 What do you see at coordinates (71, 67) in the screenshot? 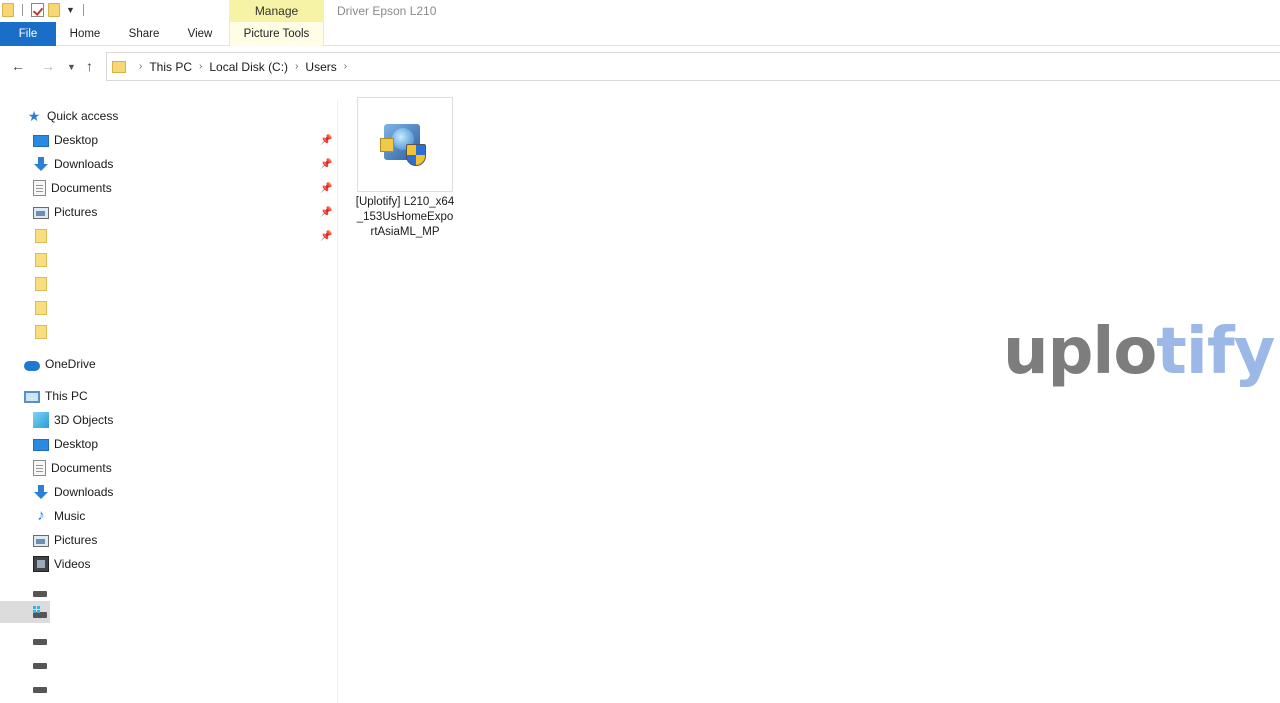
I see `recent-locations-chevron-icon: ▼` at bounding box center [71, 67].